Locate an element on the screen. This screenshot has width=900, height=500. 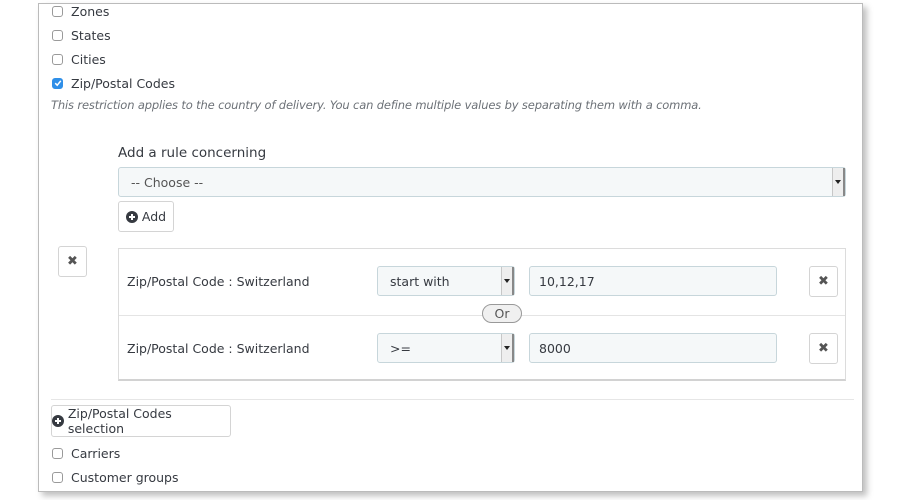
selection-button-label: Zip/Postal Codes selection is located at coordinates (119, 421).